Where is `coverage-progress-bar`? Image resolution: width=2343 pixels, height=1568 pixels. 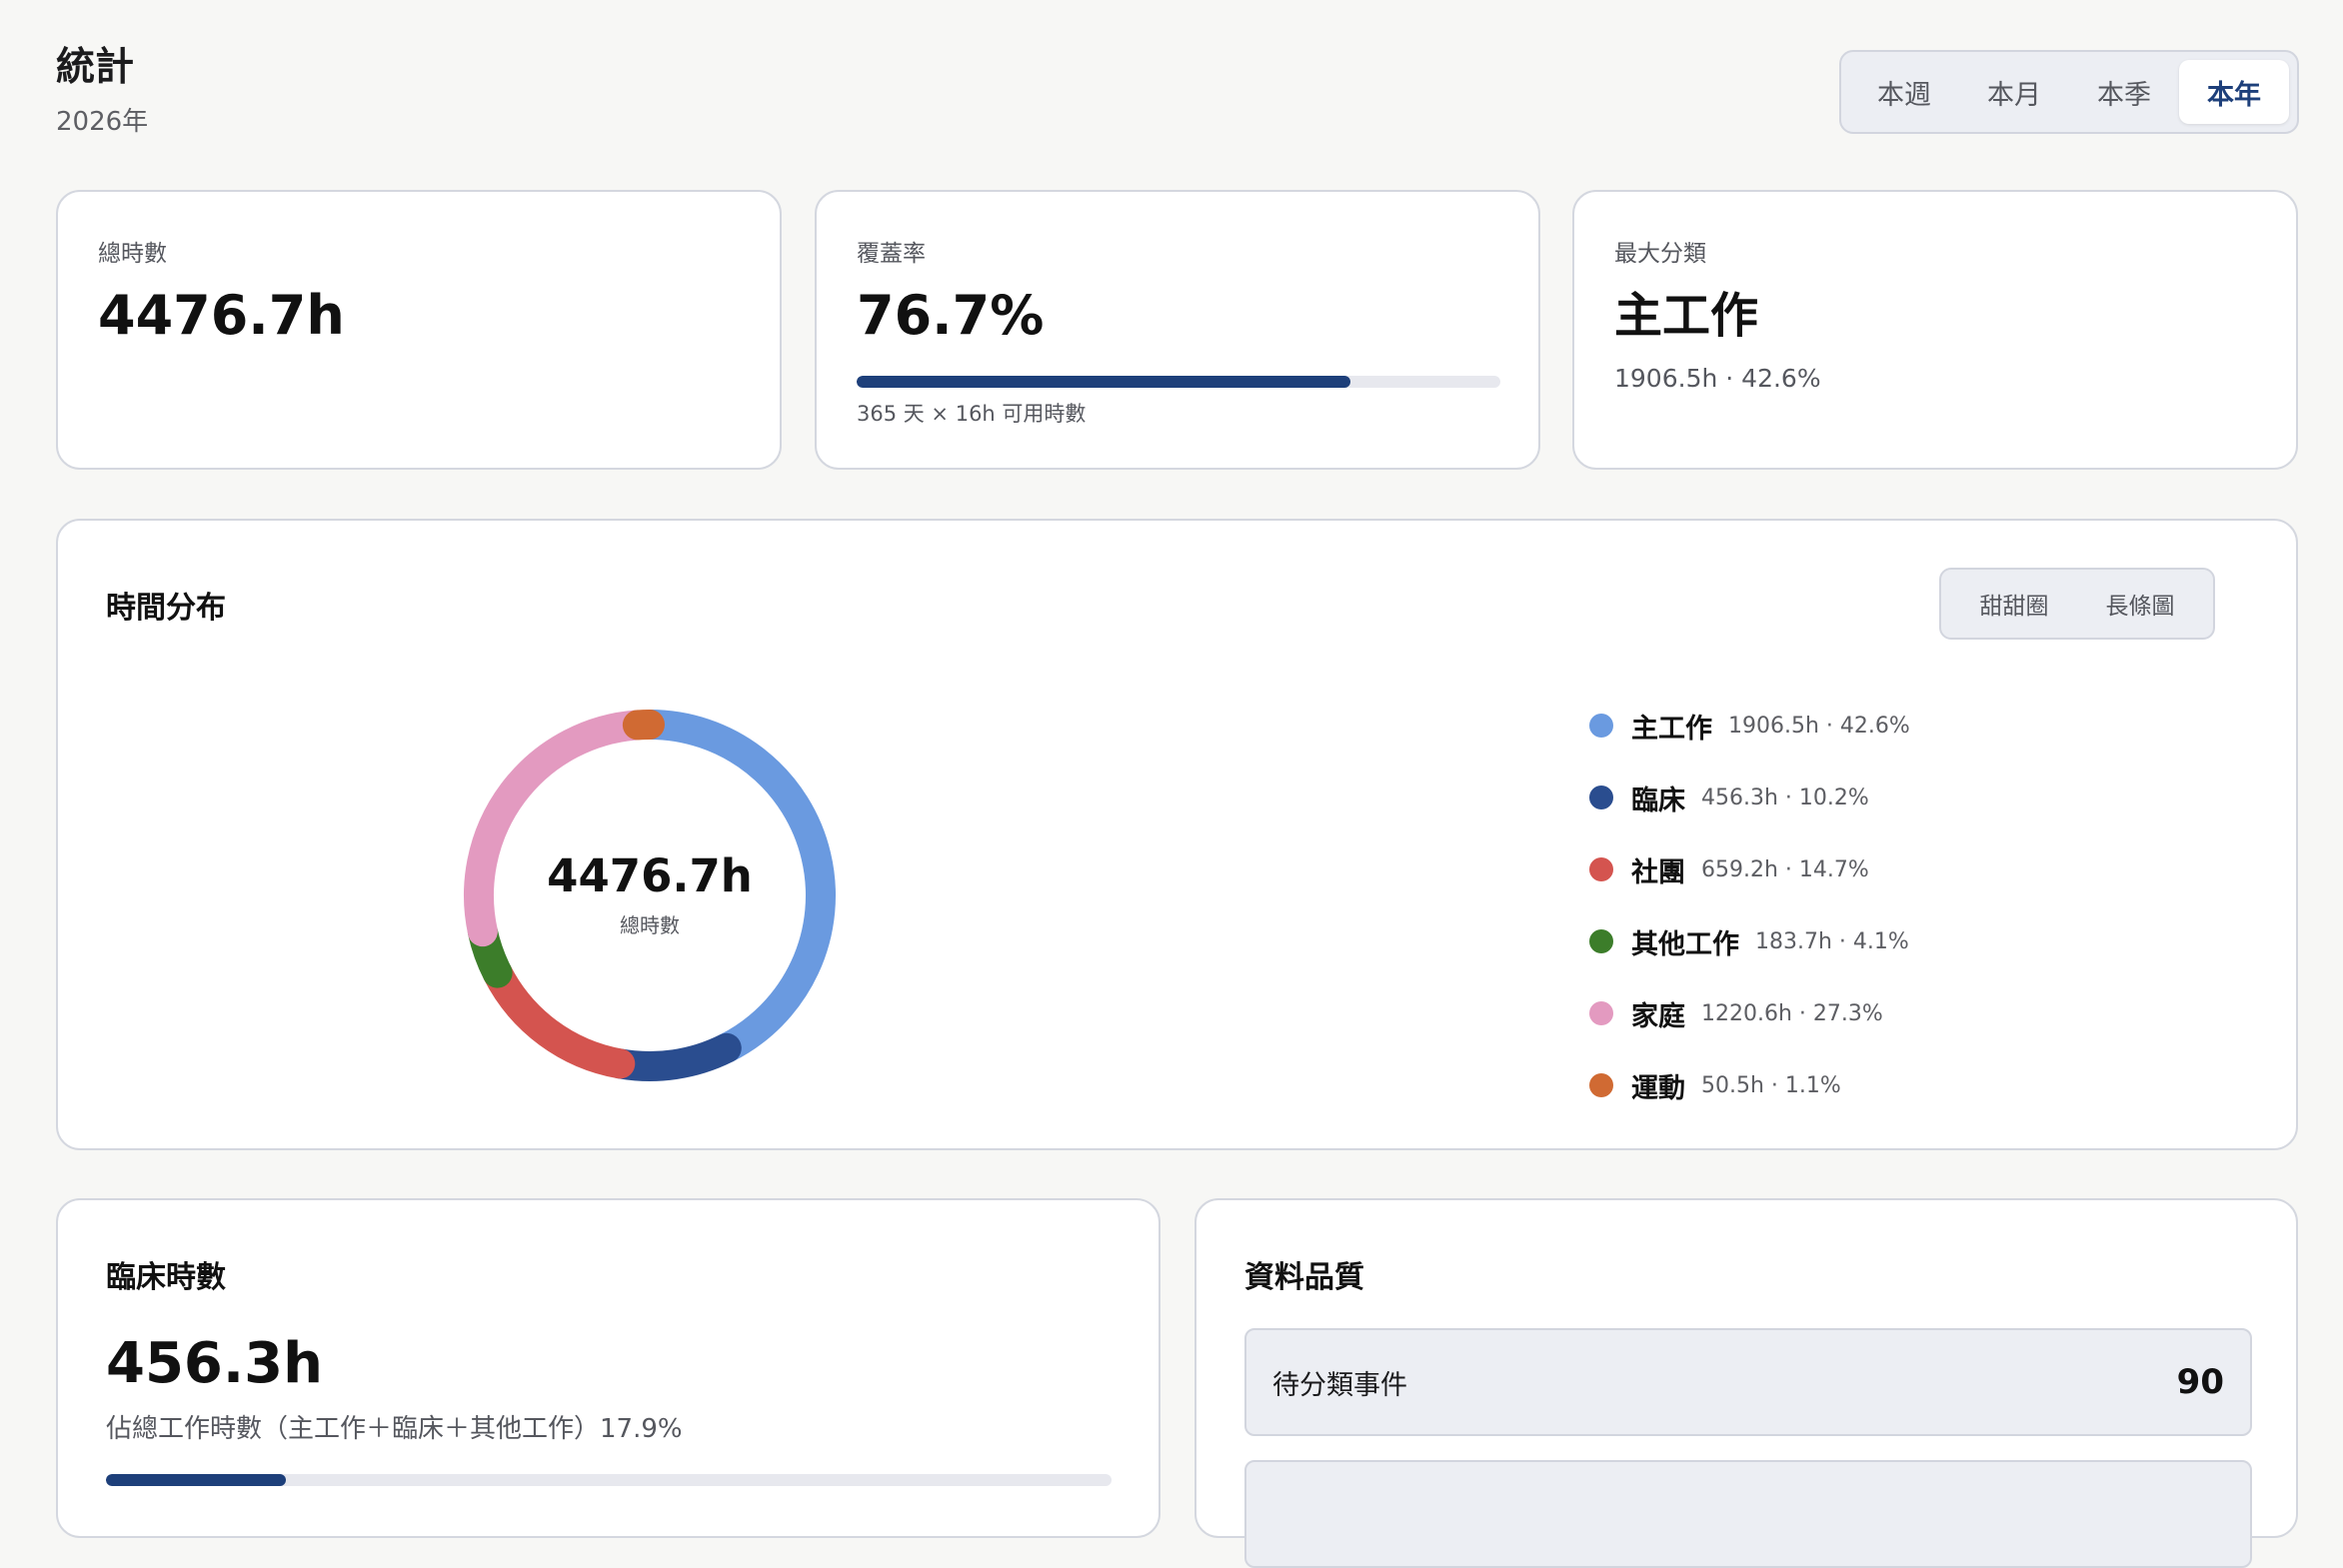
coverage-progress-bar is located at coordinates (1179, 382).